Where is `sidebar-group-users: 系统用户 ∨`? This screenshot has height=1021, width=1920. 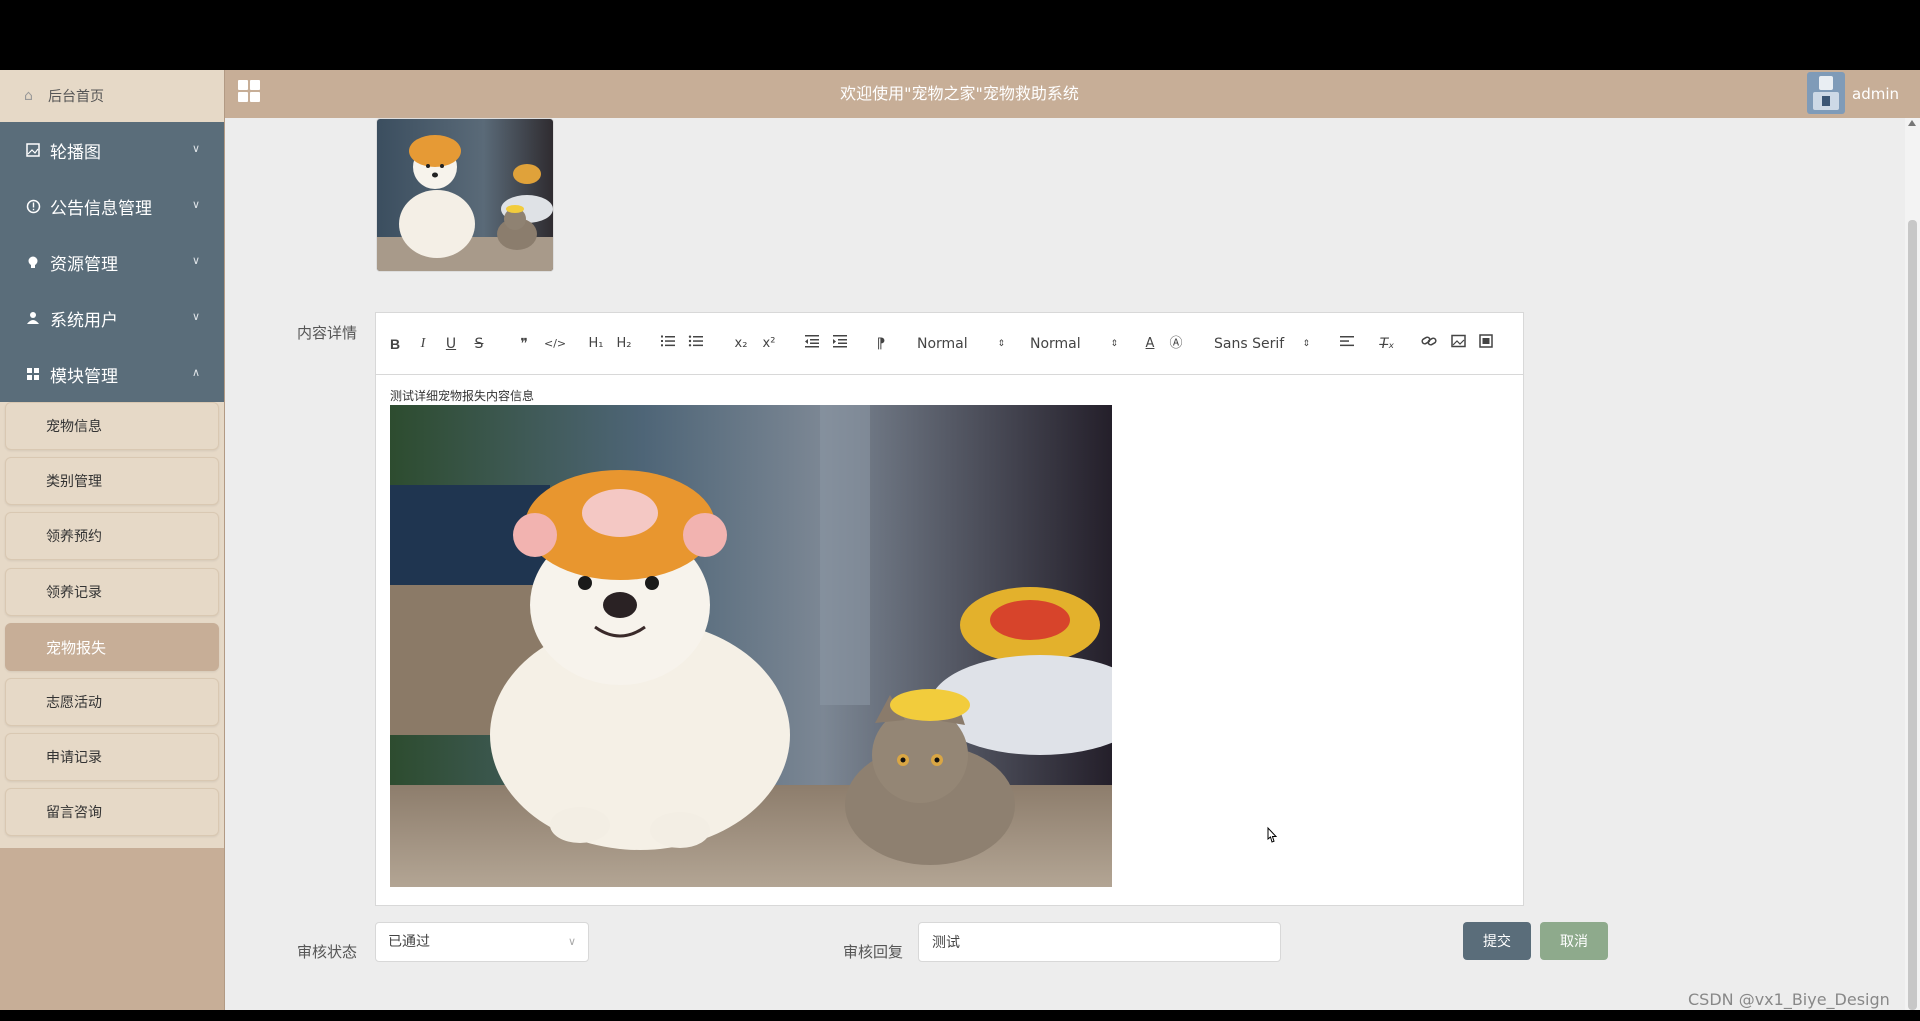 sidebar-group-users: 系统用户 ∨ is located at coordinates (112, 318).